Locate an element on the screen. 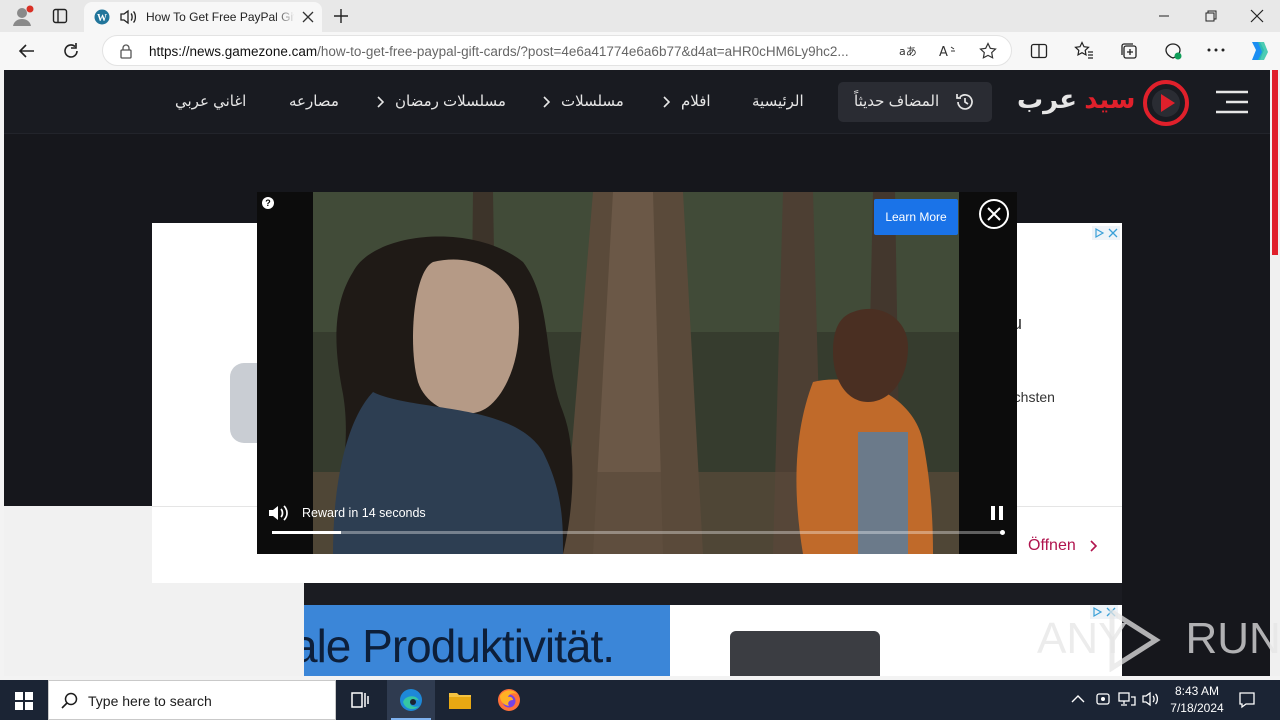 This screenshot has width=1280, height=720. back-icon is located at coordinates (27, 51).